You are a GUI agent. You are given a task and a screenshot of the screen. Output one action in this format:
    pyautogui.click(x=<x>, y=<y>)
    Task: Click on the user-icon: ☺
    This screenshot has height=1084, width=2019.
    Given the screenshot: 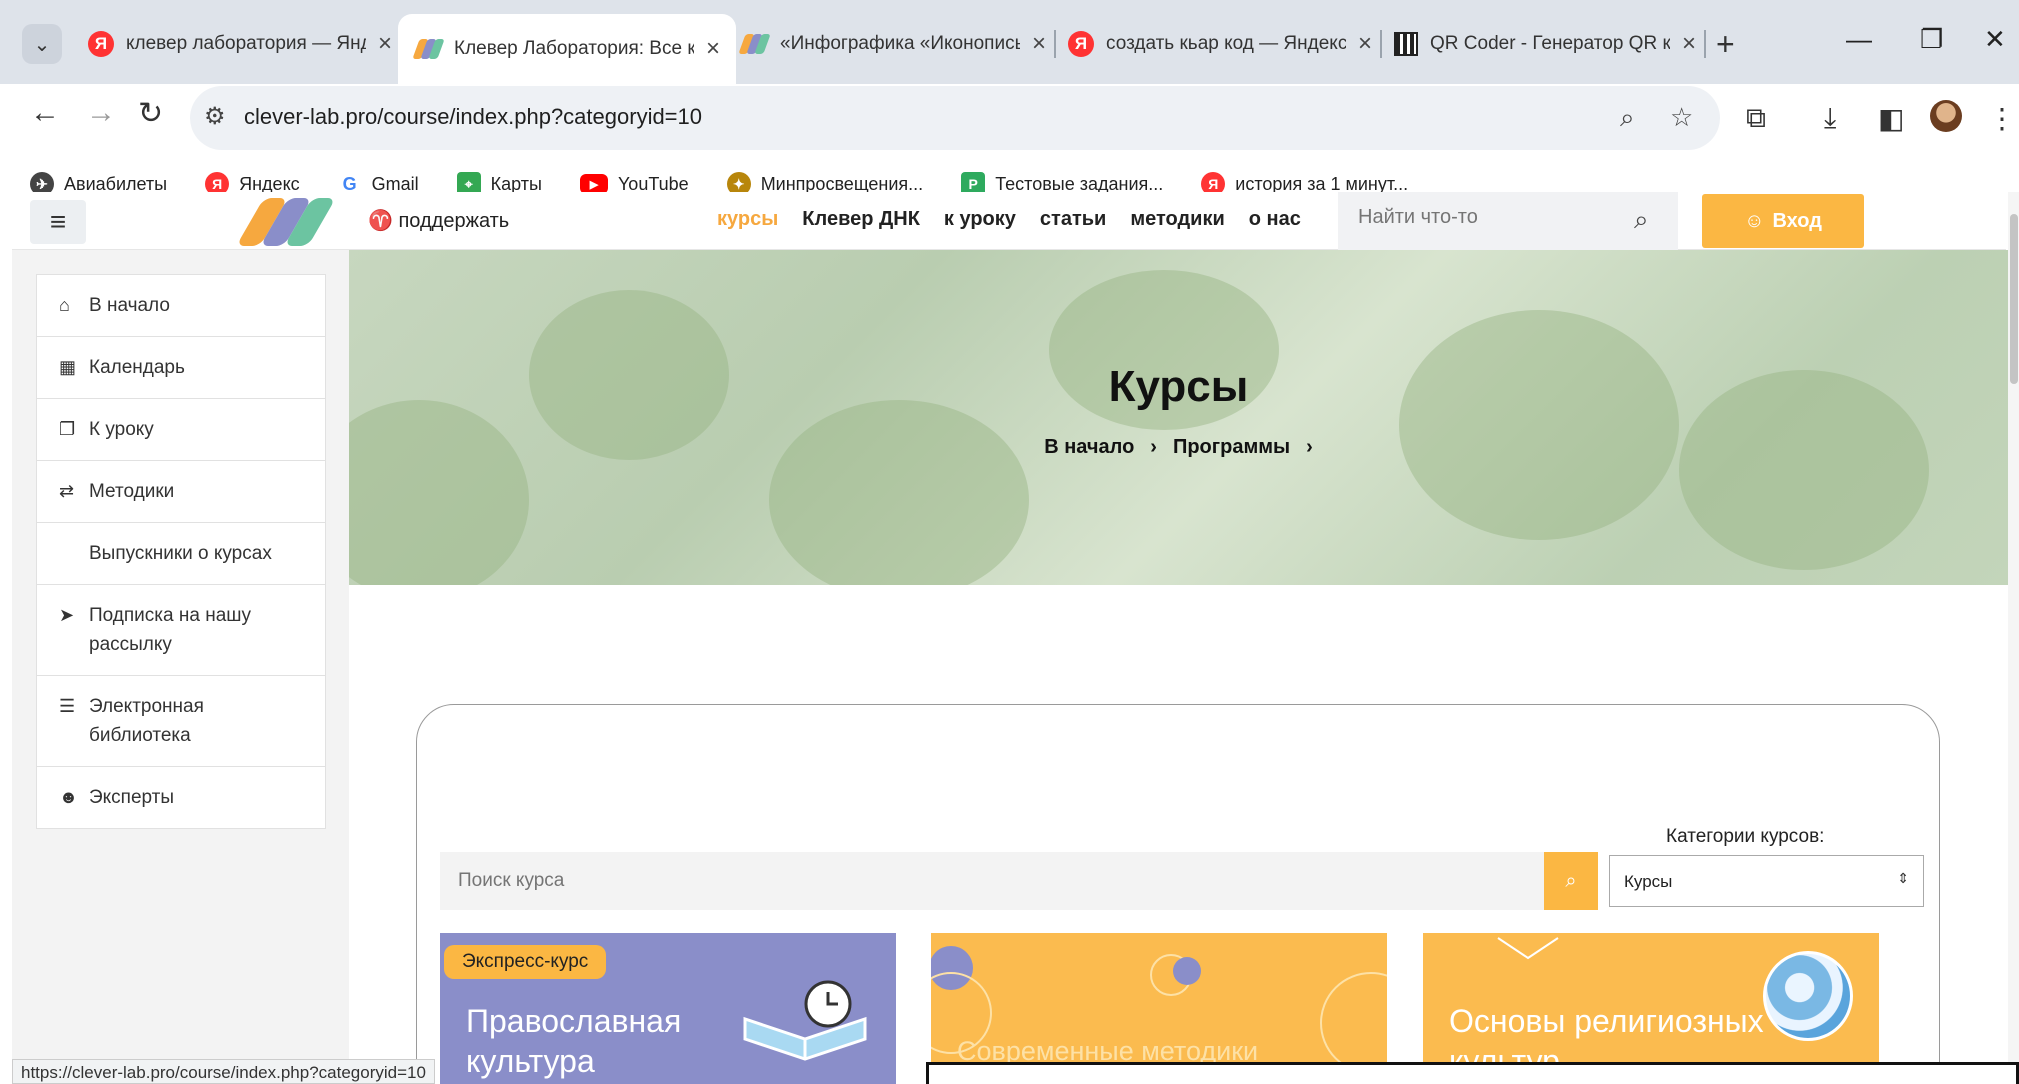 What is the action you would take?
    pyautogui.click(x=1754, y=220)
    